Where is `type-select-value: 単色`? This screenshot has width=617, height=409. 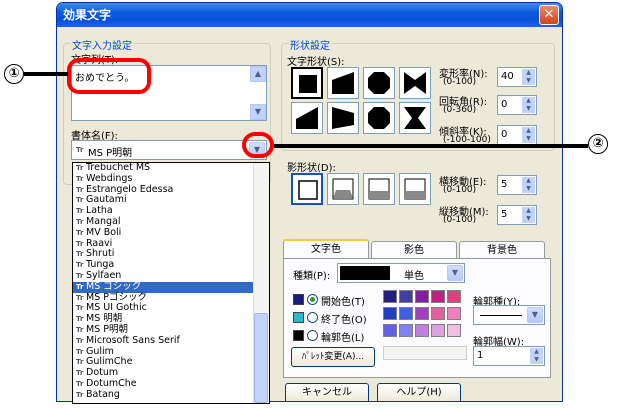
type-select-value: 単色 is located at coordinates (414, 276).